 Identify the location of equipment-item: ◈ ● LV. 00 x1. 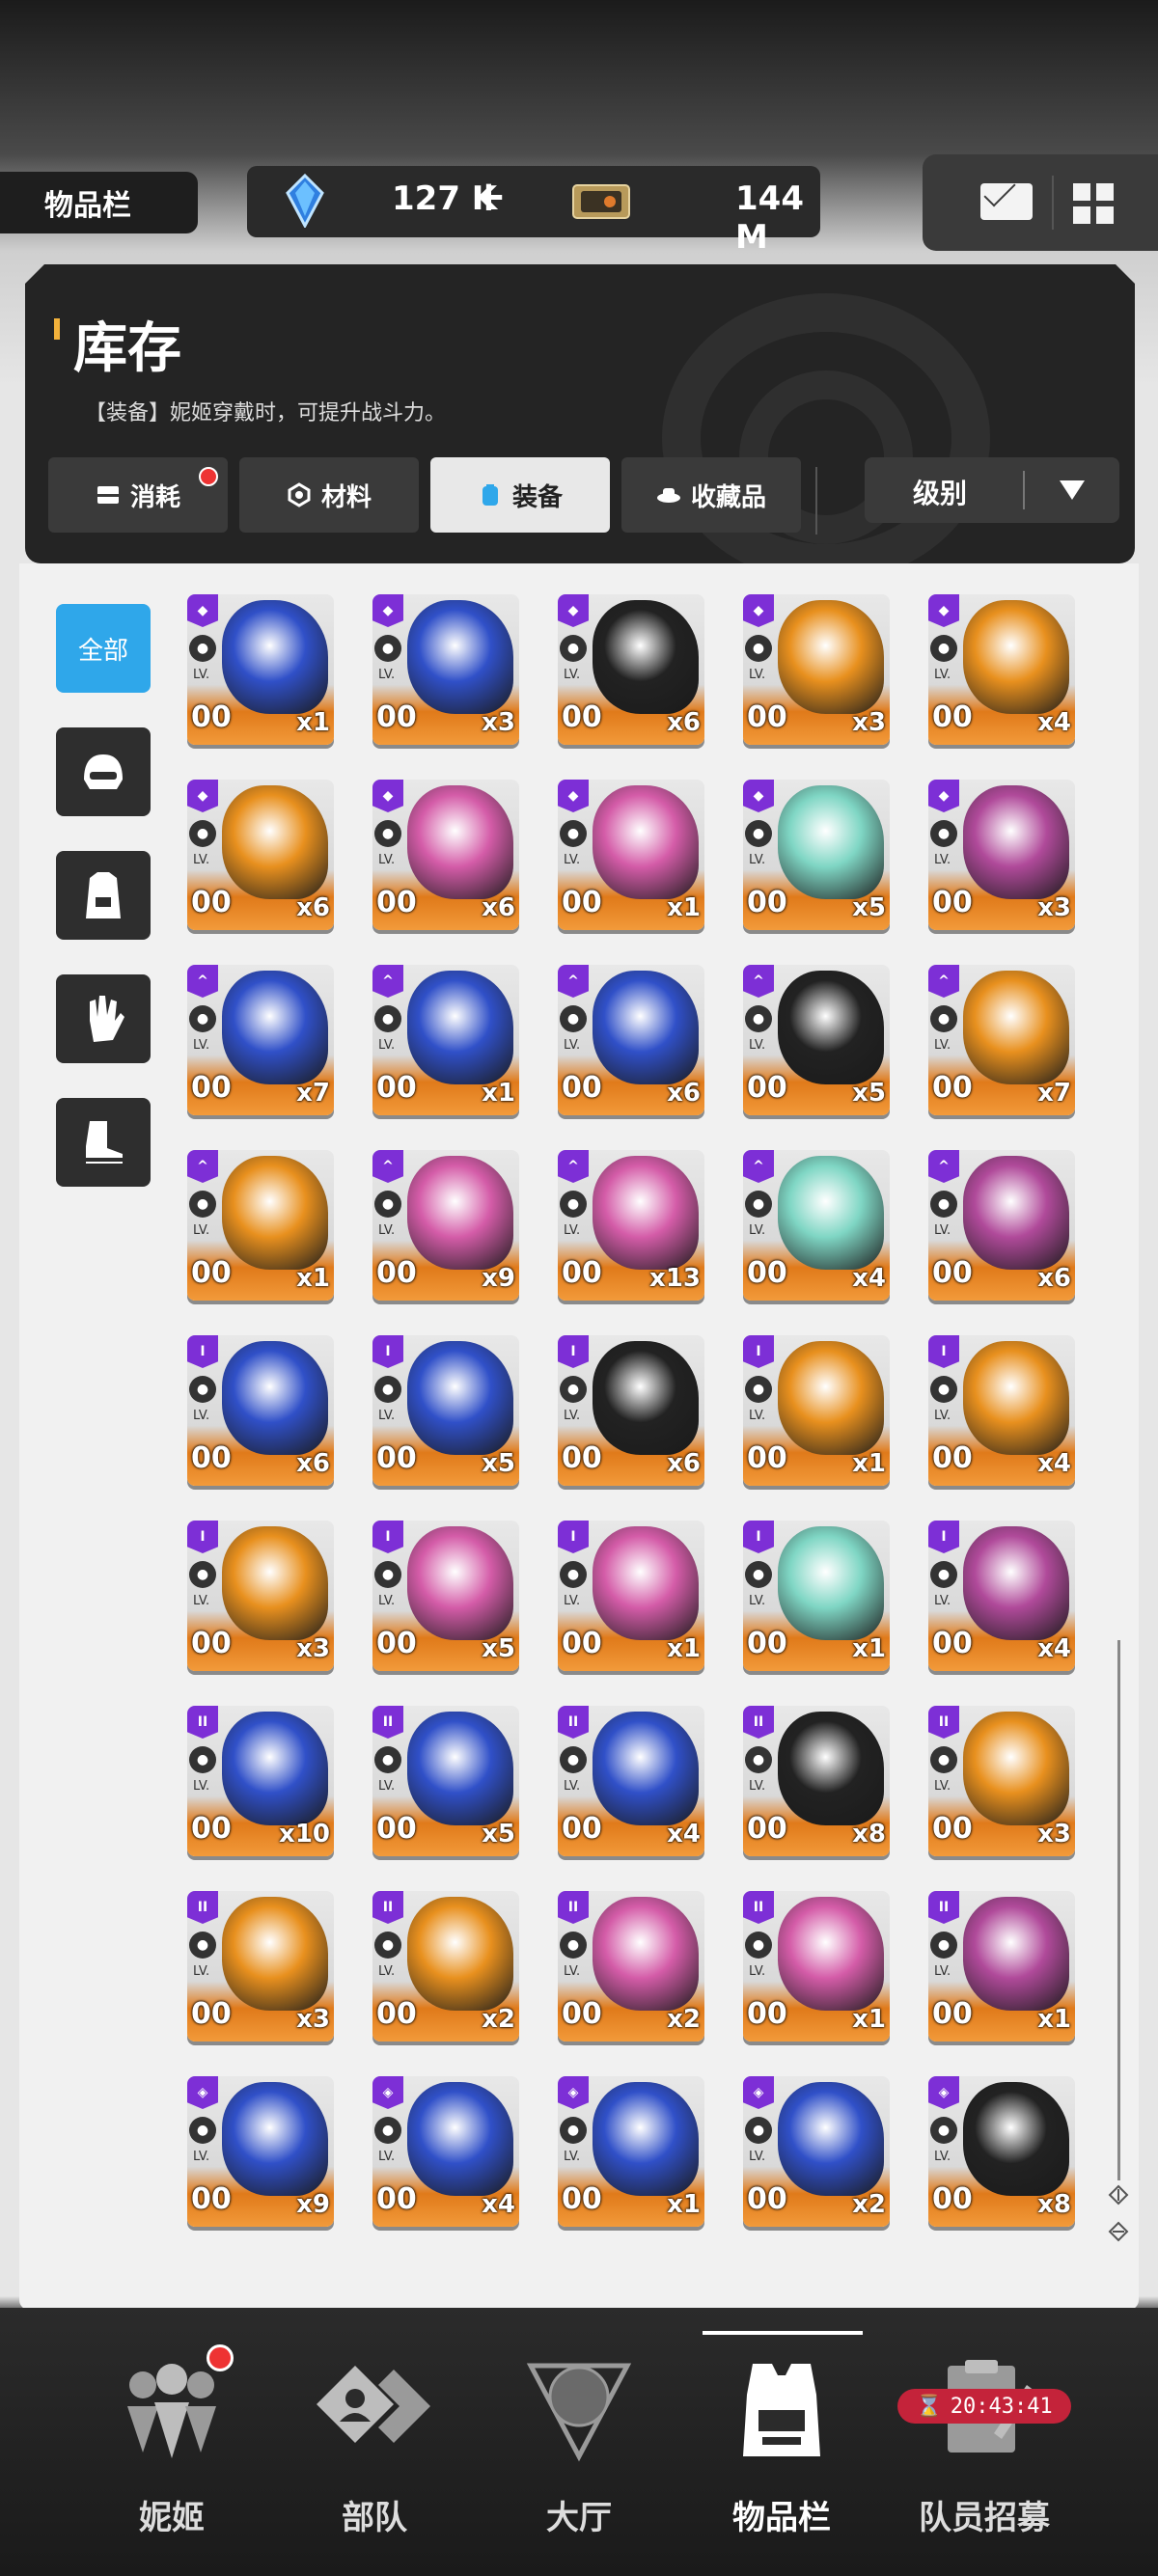
(631, 2152).